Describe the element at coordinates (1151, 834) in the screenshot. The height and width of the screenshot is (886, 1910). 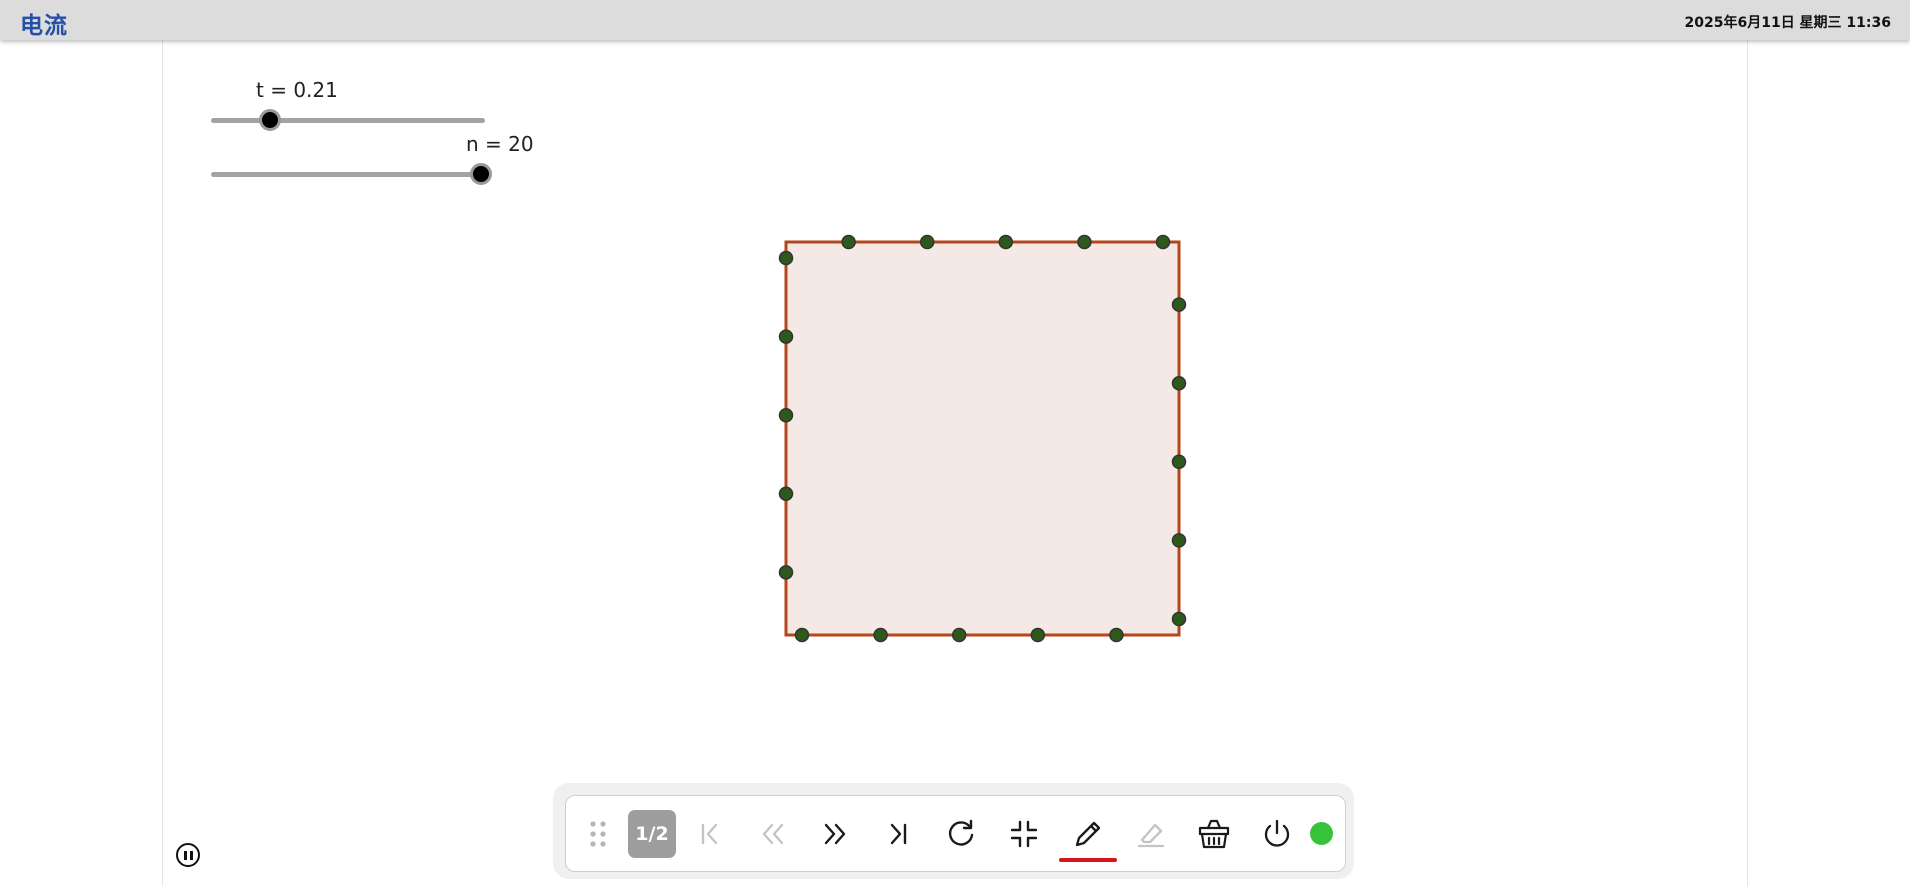
I see `eraser-icon` at that location.